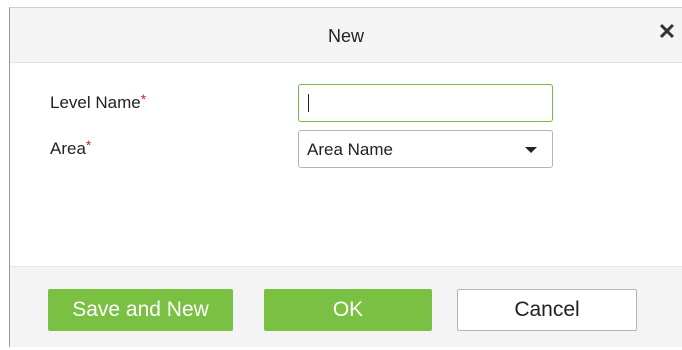 This screenshot has height=350, width=682. I want to click on area-label: Area*, so click(71, 148).